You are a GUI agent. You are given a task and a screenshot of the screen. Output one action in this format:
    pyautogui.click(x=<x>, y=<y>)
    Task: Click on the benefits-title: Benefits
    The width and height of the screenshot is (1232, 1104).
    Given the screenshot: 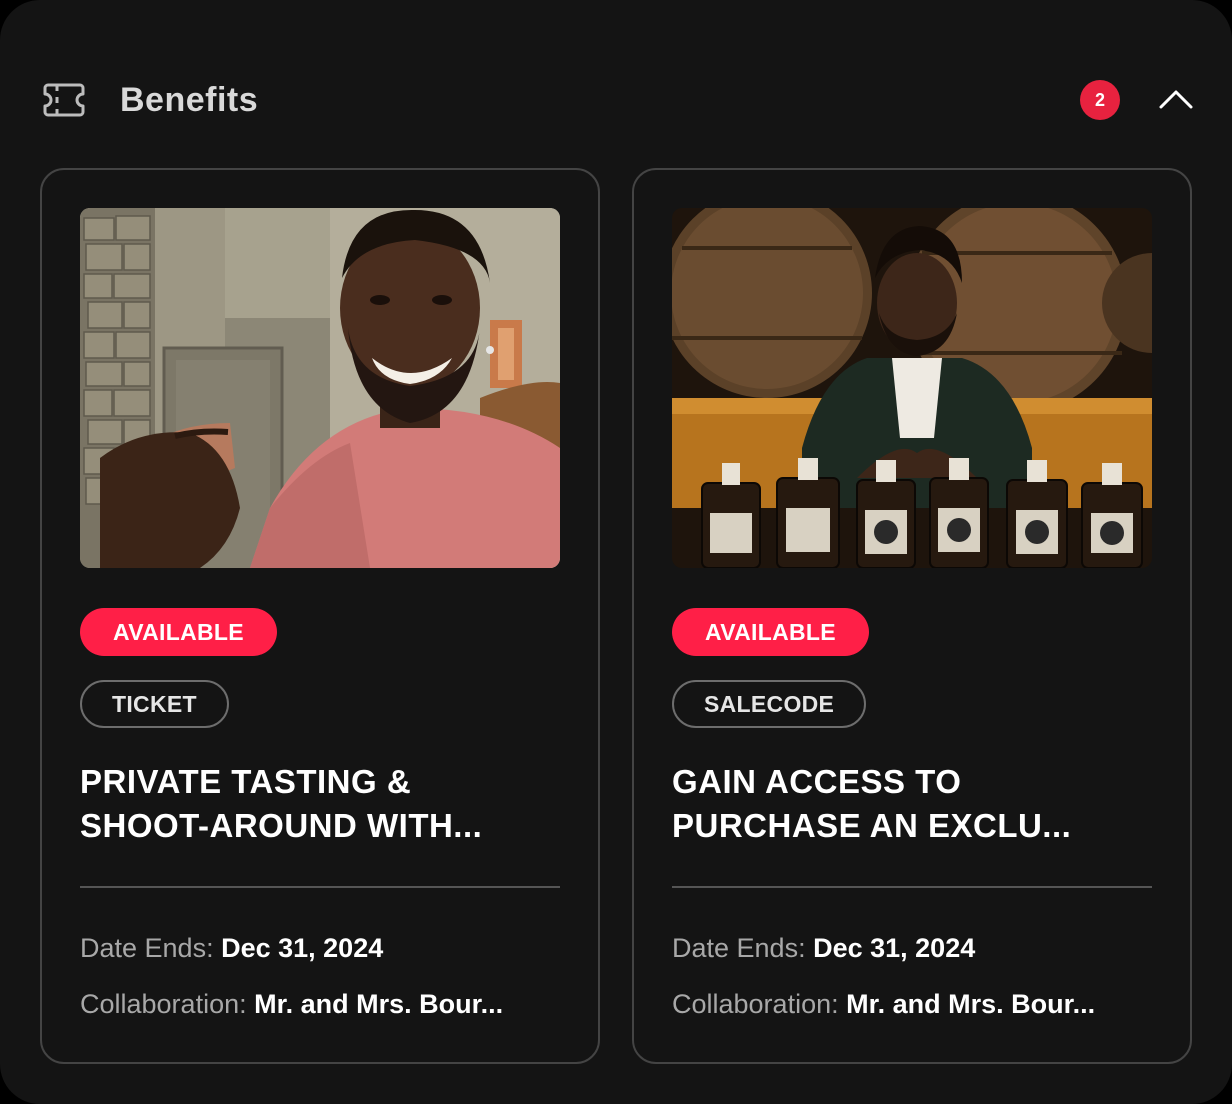 What is the action you would take?
    pyautogui.click(x=189, y=100)
    